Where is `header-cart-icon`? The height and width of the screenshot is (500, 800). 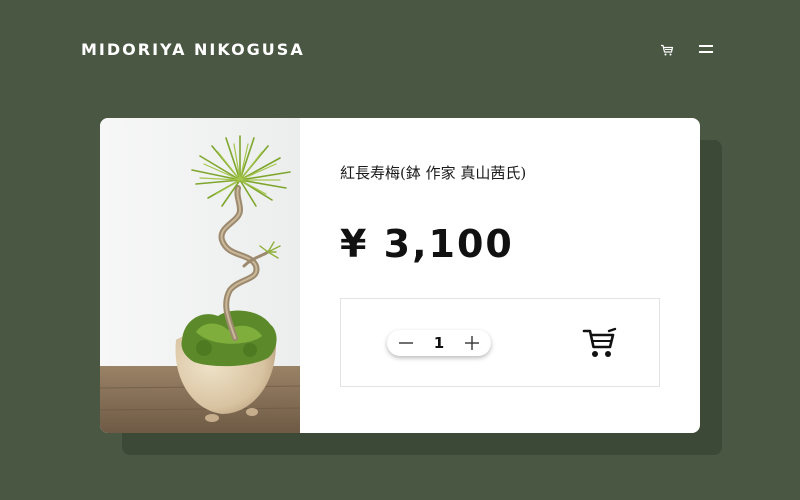 header-cart-icon is located at coordinates (667, 49).